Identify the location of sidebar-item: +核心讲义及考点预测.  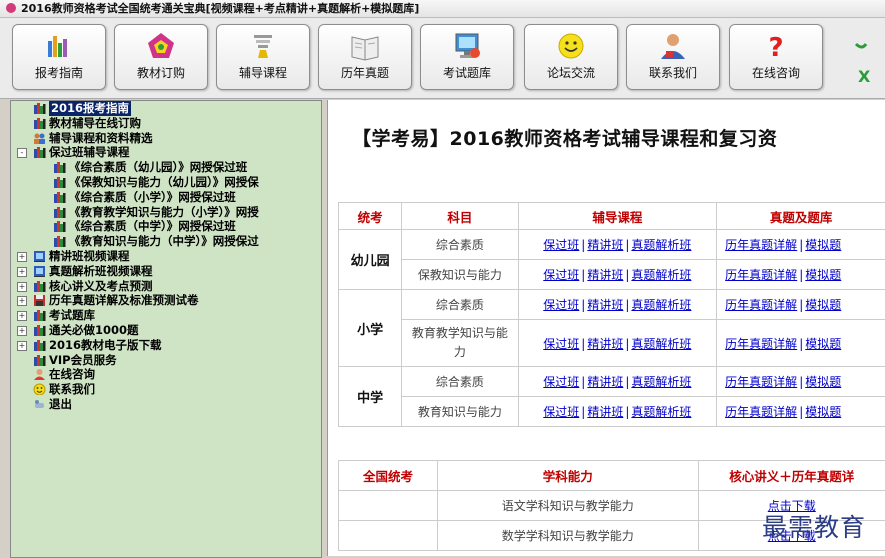
(166, 286).